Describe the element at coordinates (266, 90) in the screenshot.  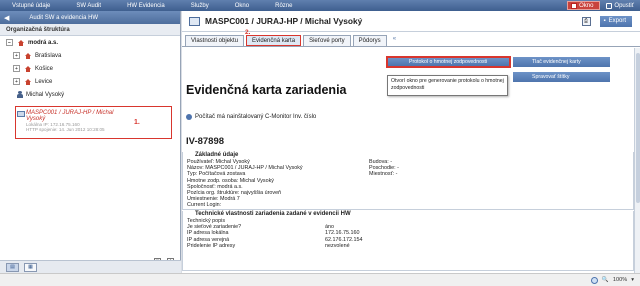
I see `page-title: Evidenčná karta zariadenia` at that location.